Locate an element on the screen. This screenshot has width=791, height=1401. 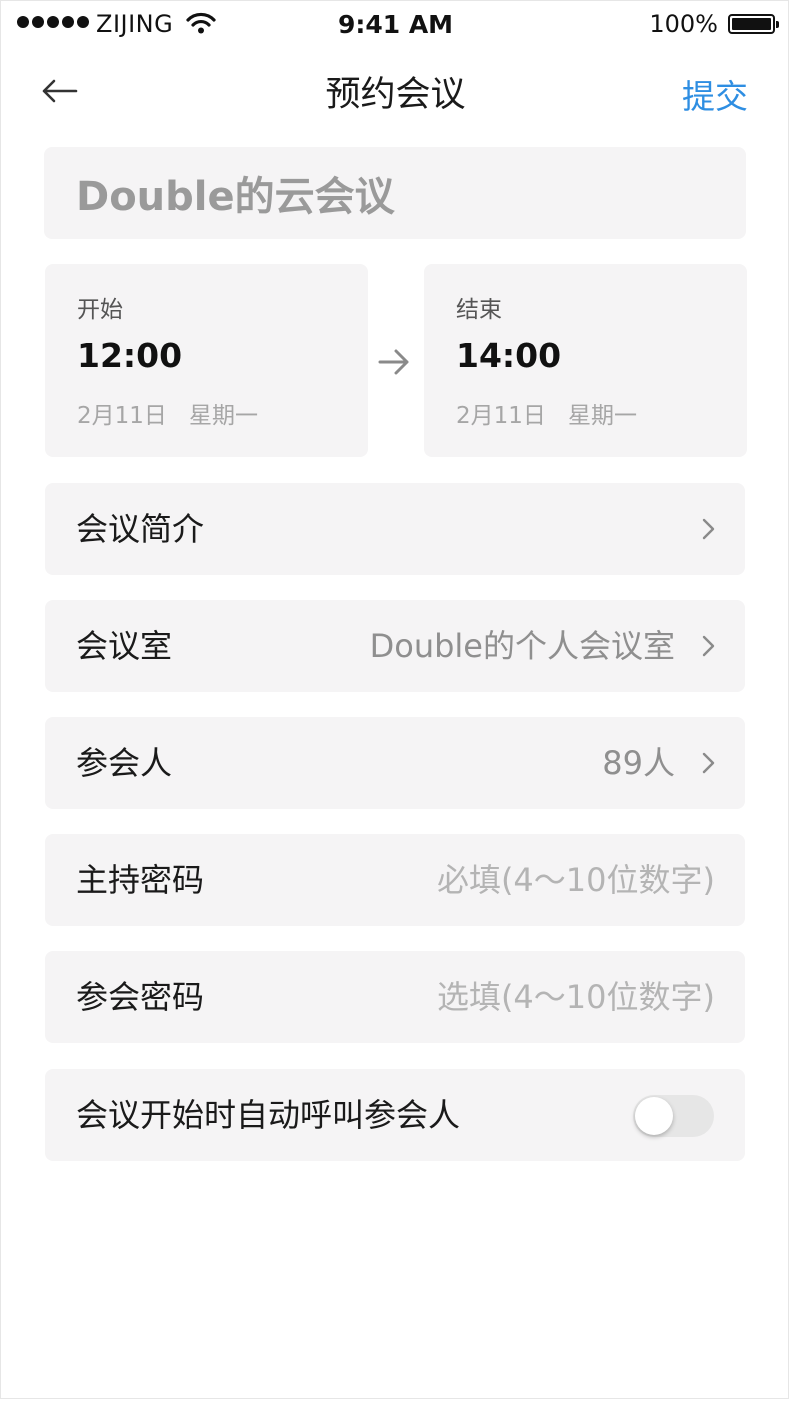
status-bar: ZIJING 9:41 AM 100% is located at coordinates (395, 25).